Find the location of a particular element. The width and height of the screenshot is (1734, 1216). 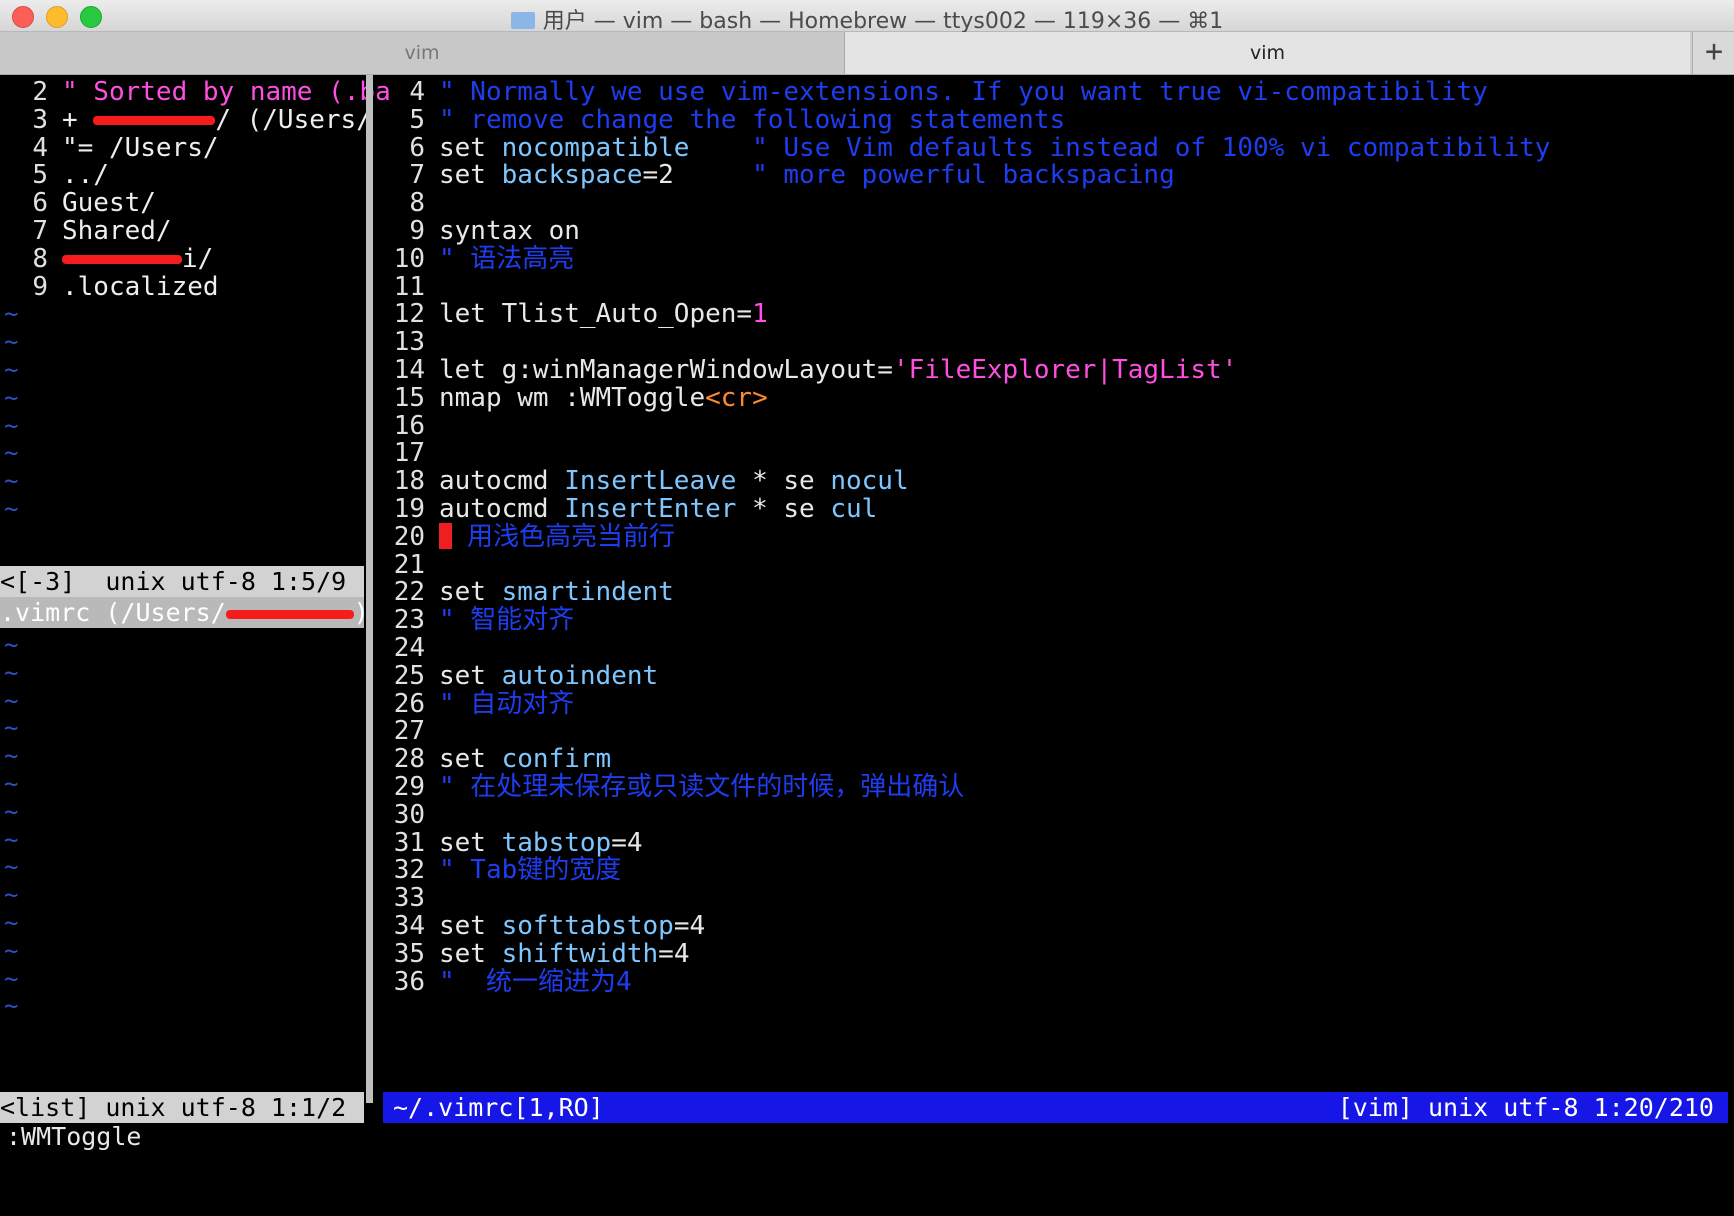

code-token: " 统一缩进为4 is located at coordinates (535, 981).